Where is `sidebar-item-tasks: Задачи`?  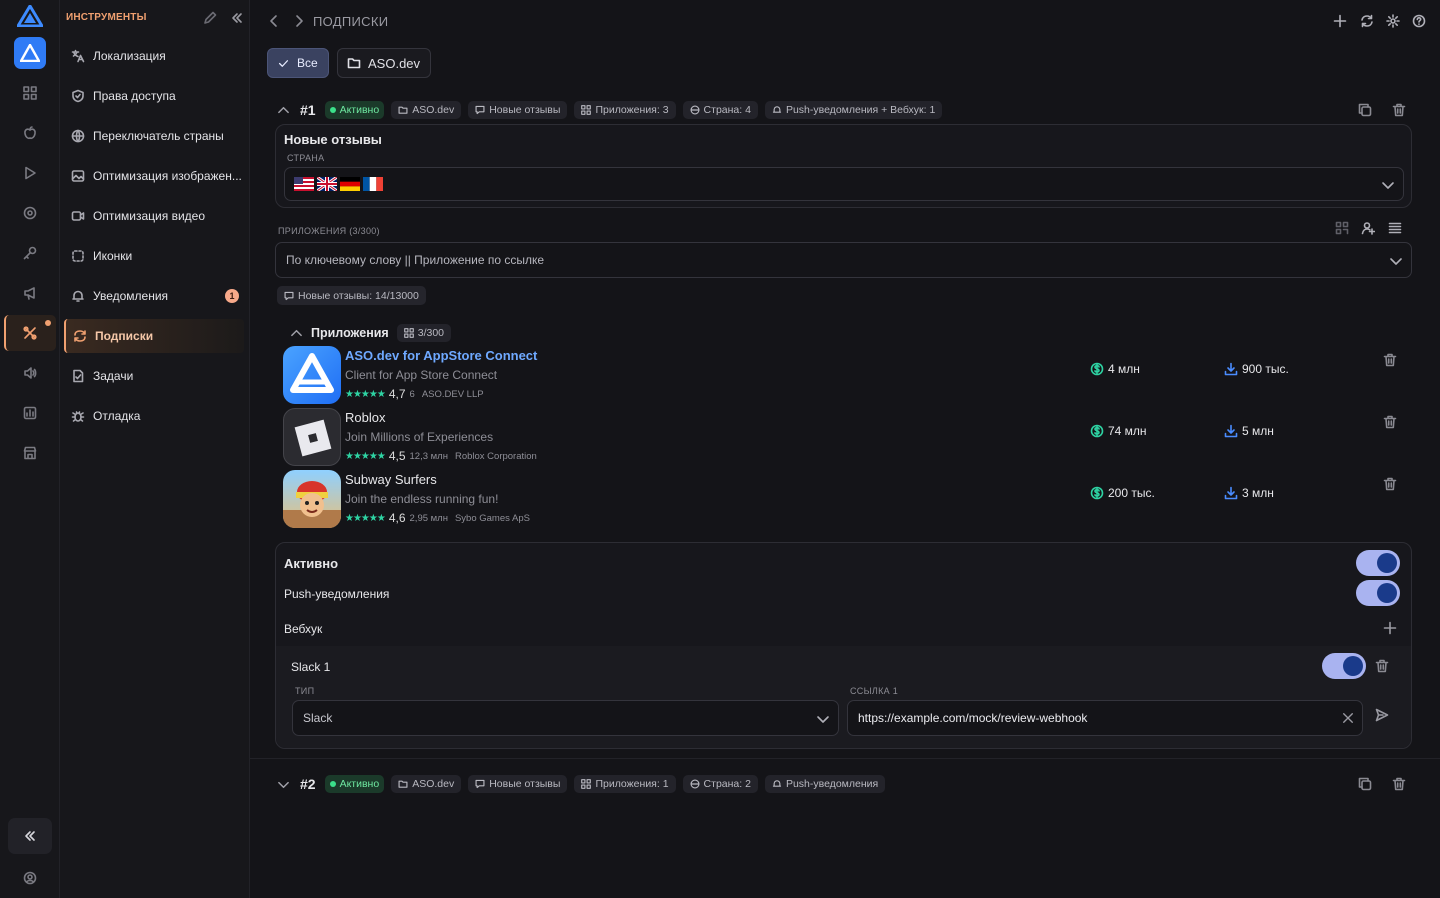 sidebar-item-tasks: Задачи is located at coordinates (154, 376).